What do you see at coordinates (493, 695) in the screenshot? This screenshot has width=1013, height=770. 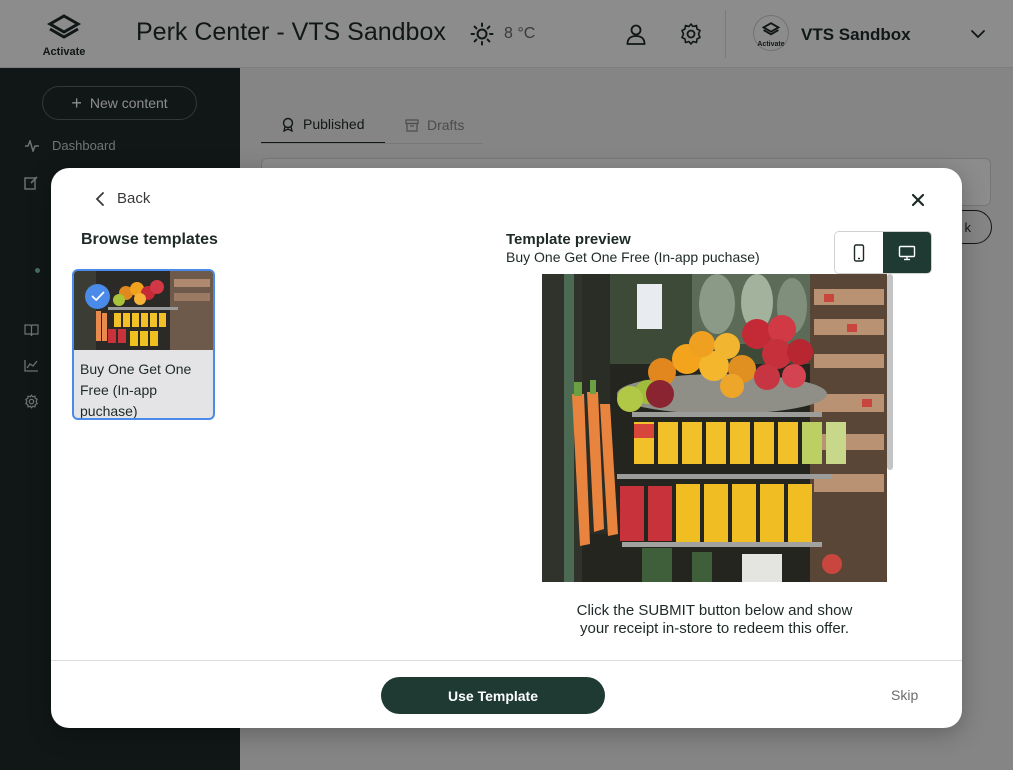 I see `use-template-button: Use Template` at bounding box center [493, 695].